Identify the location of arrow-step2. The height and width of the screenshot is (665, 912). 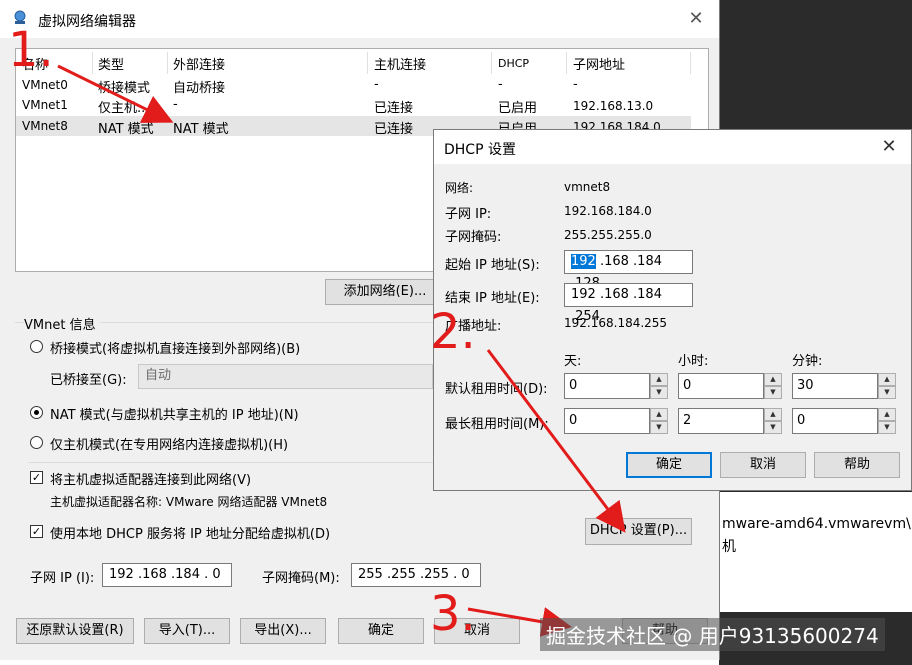
(556, 441).